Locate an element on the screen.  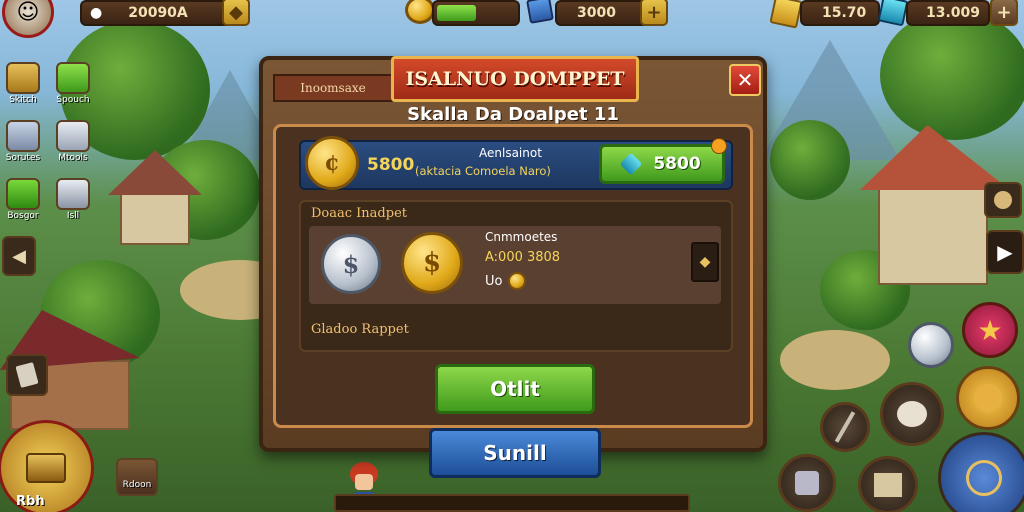
offer-heading: Aenlsainot is located at coordinates (510, 153).